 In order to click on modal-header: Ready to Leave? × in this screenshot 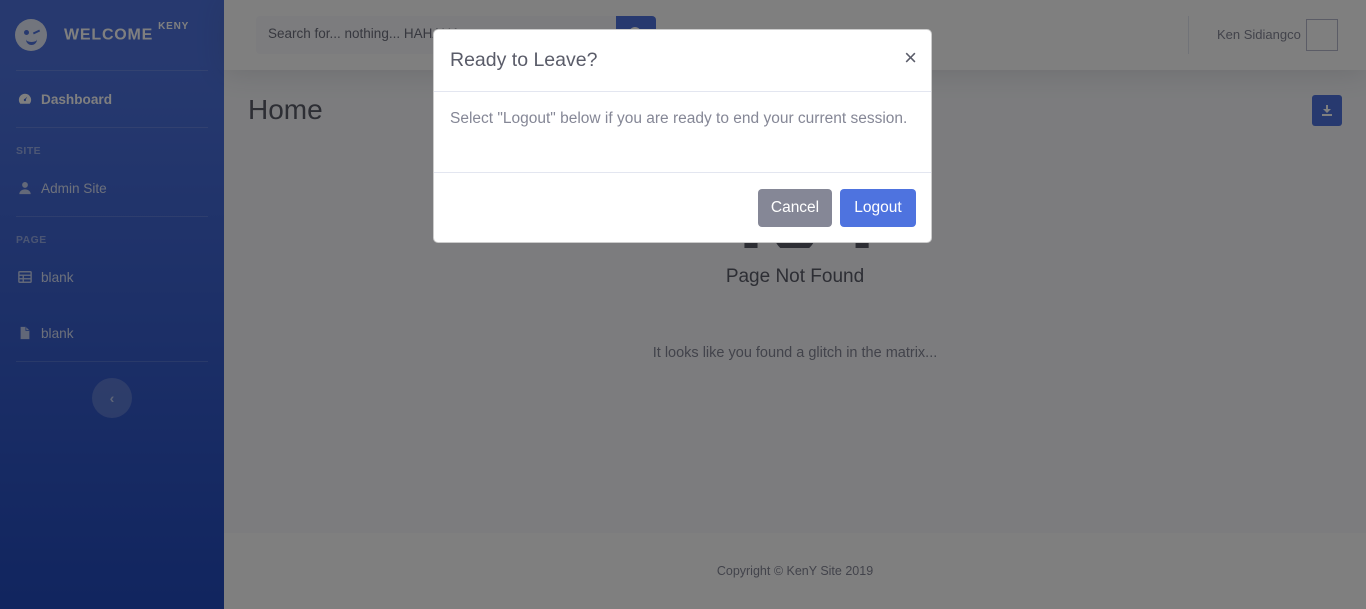, I will do `click(682, 61)`.